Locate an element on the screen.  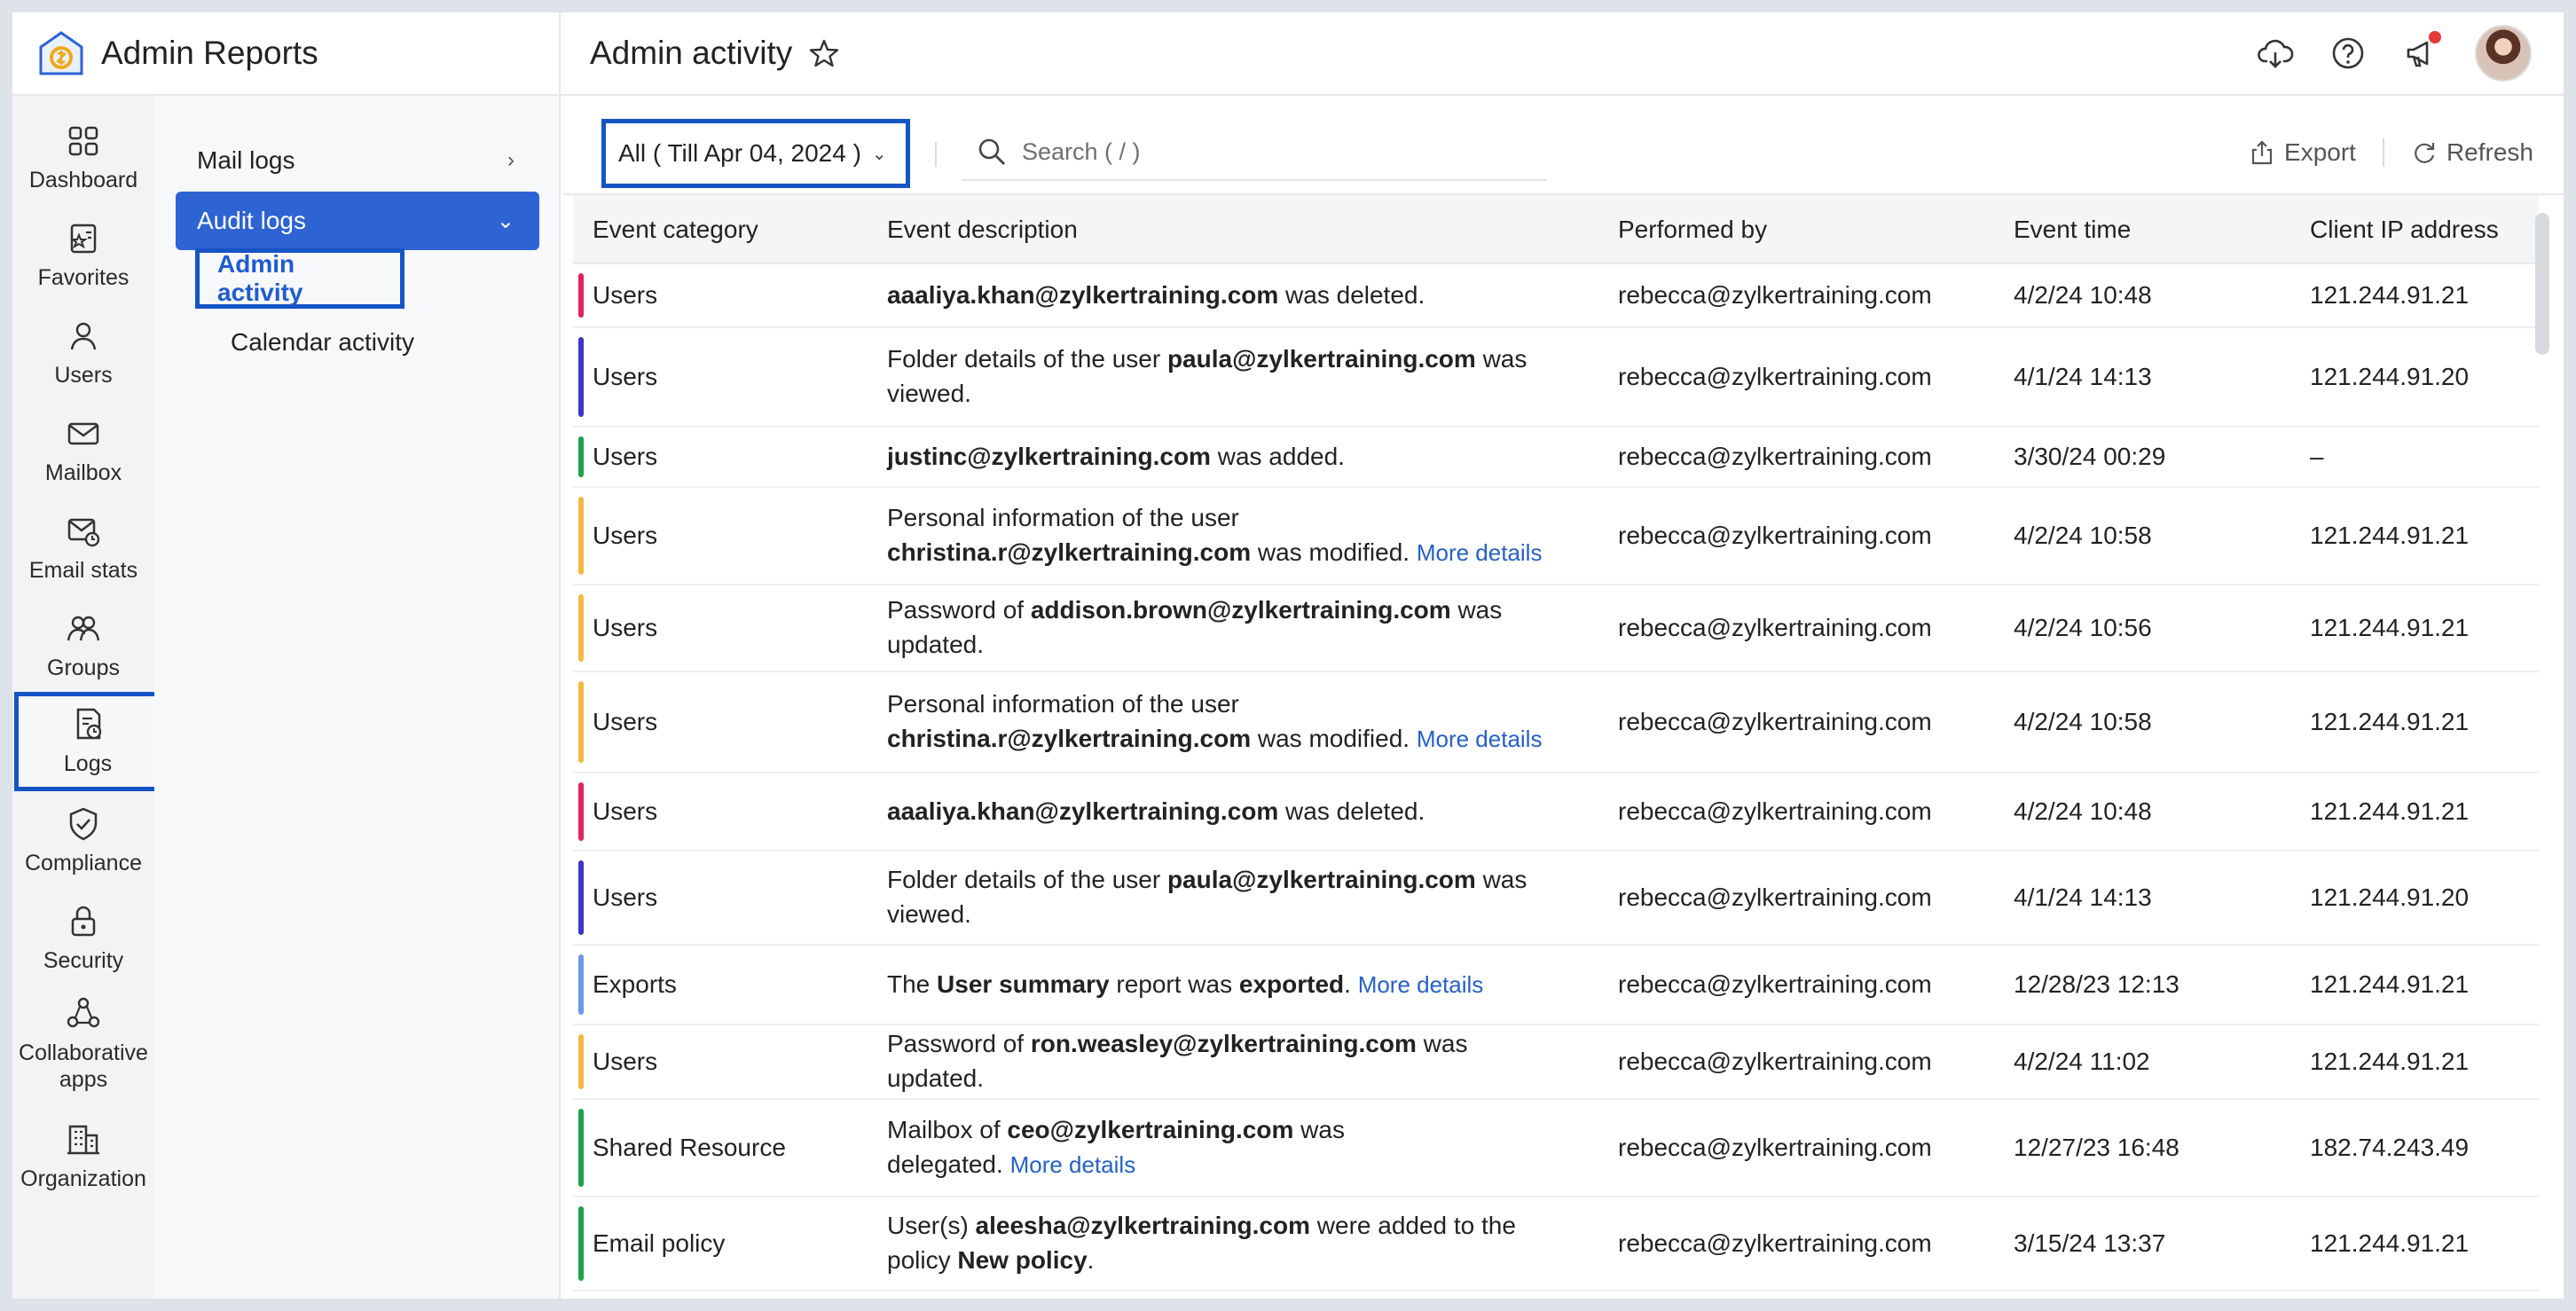
groups-icon is located at coordinates (83, 628).